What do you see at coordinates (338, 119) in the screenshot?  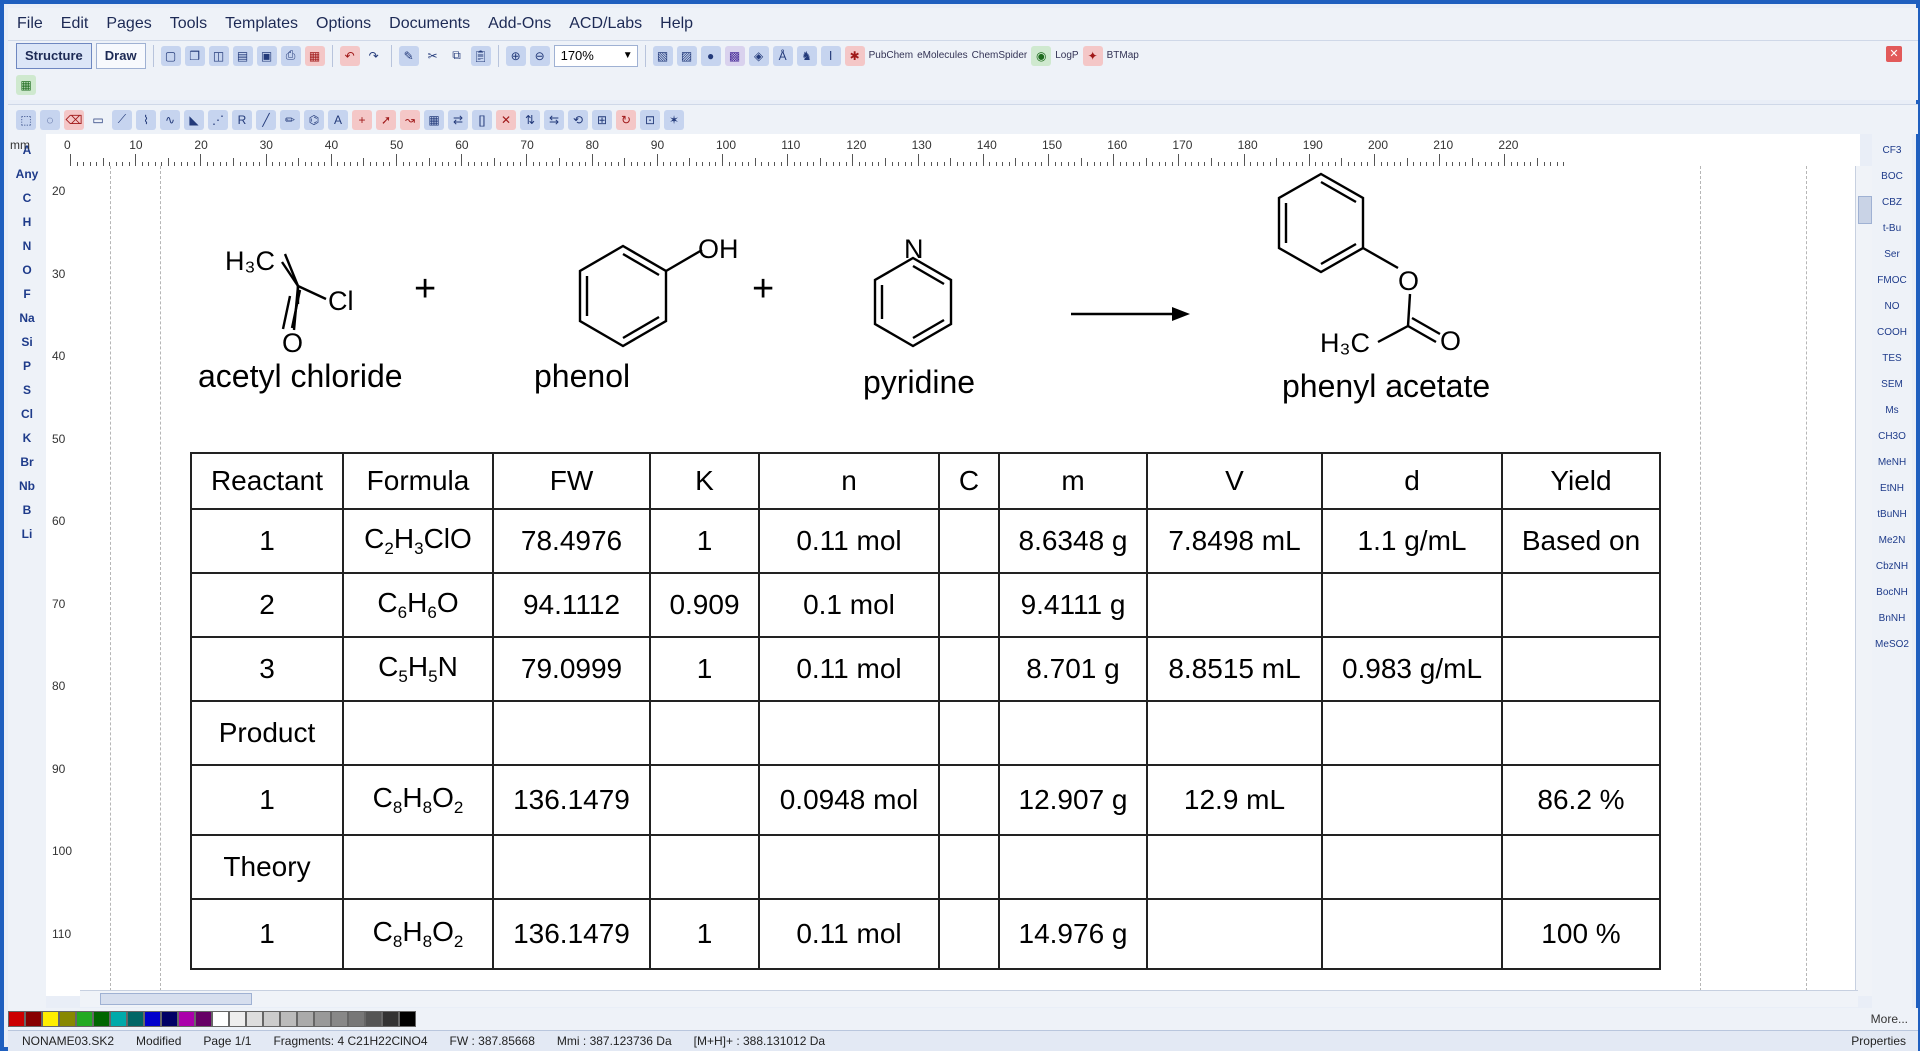 I see `charge-icon: A` at bounding box center [338, 119].